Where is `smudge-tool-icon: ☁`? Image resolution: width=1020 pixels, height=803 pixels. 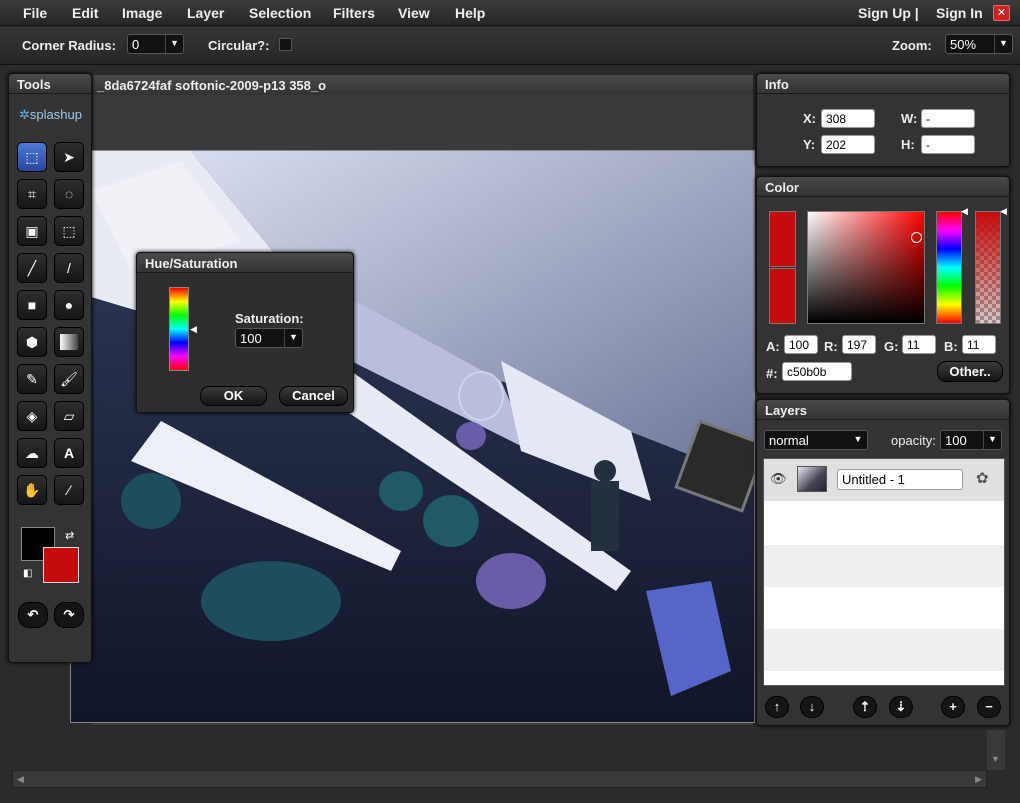
smudge-tool-icon: ☁ is located at coordinates (32, 453).